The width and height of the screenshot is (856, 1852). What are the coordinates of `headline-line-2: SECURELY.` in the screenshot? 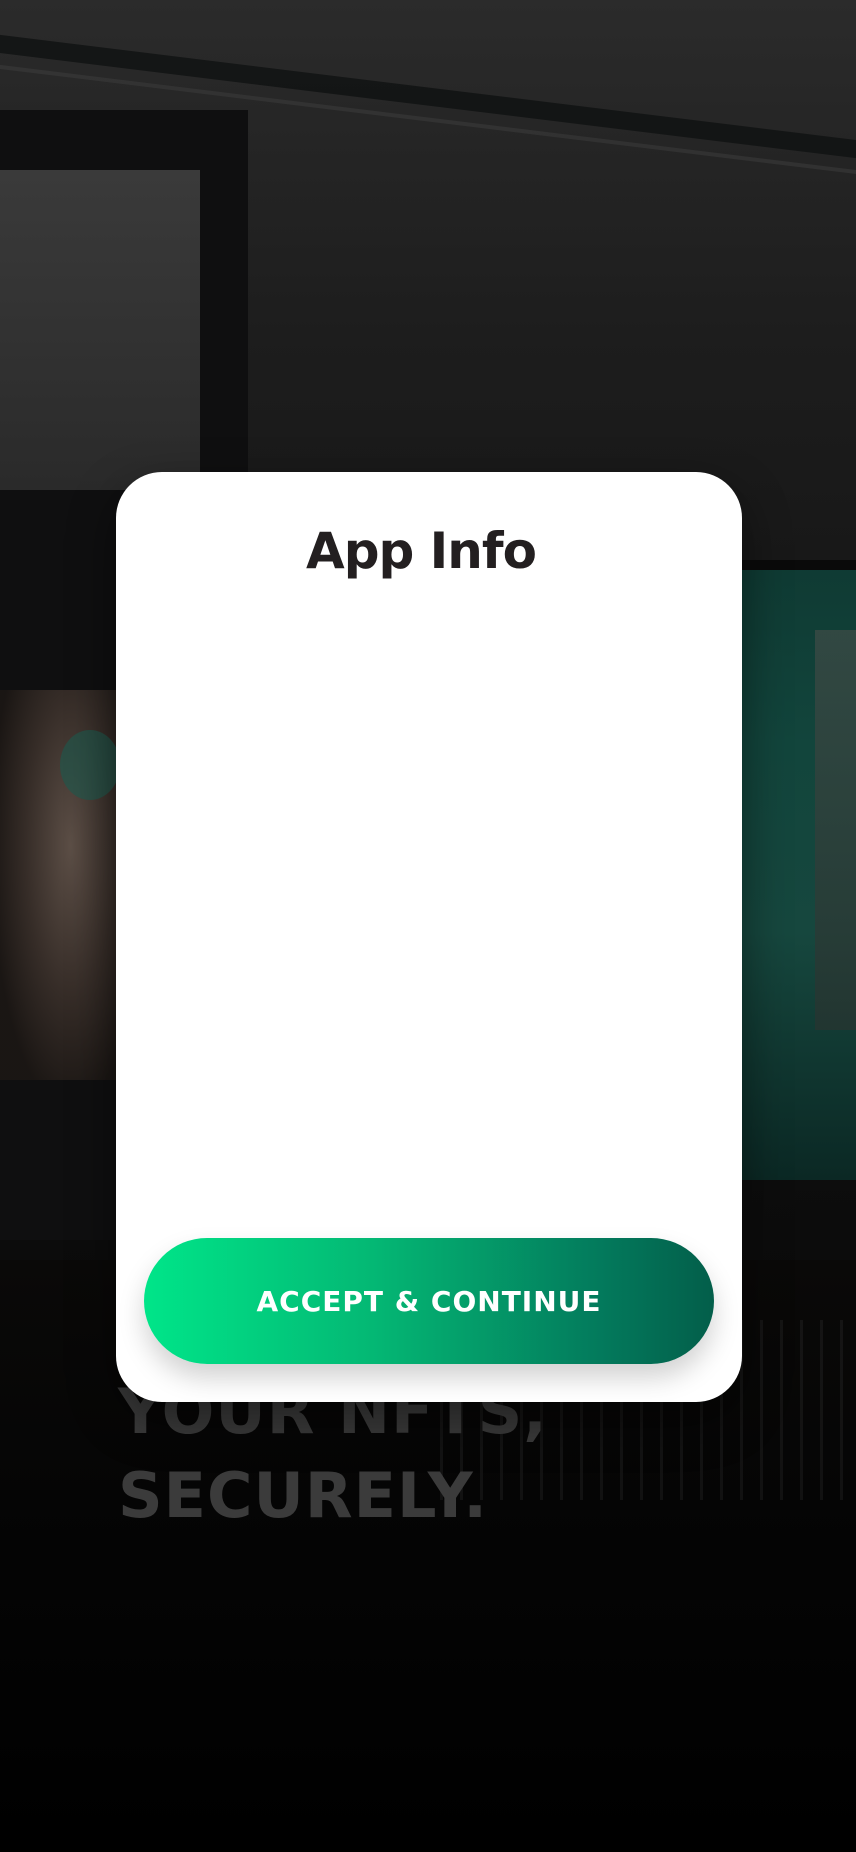 It's located at (303, 1495).